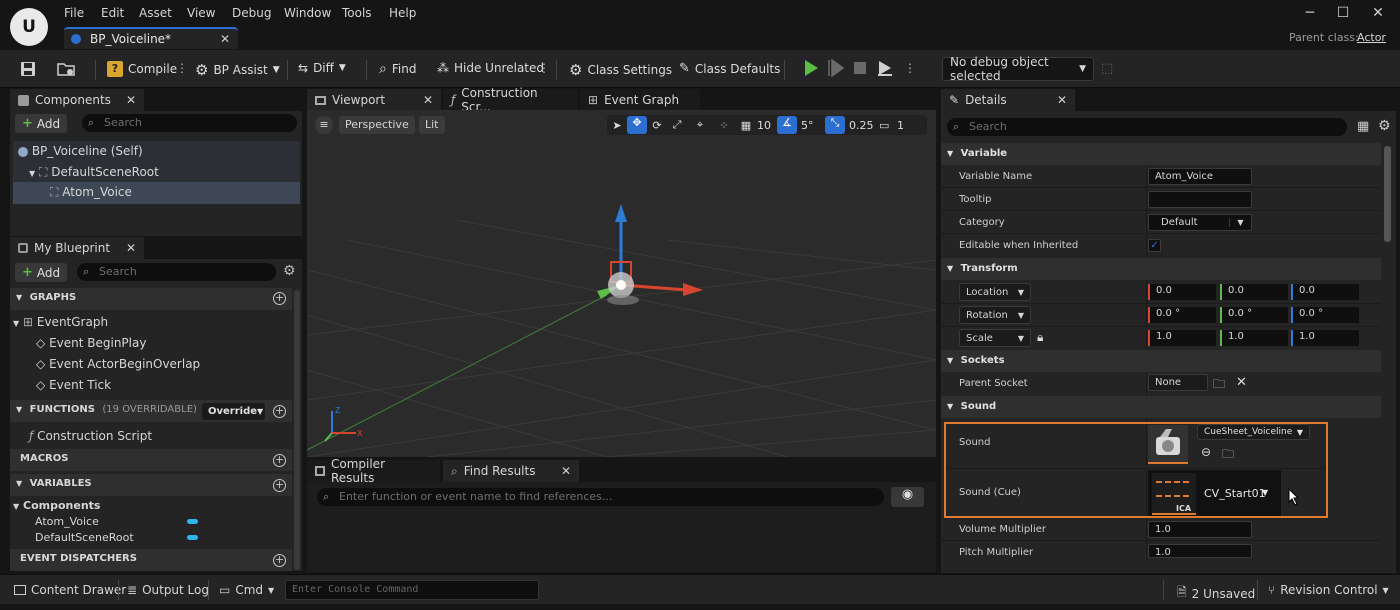  Describe the element at coordinates (1371, 37) in the screenshot. I see `parent-class-link: Actor` at that location.